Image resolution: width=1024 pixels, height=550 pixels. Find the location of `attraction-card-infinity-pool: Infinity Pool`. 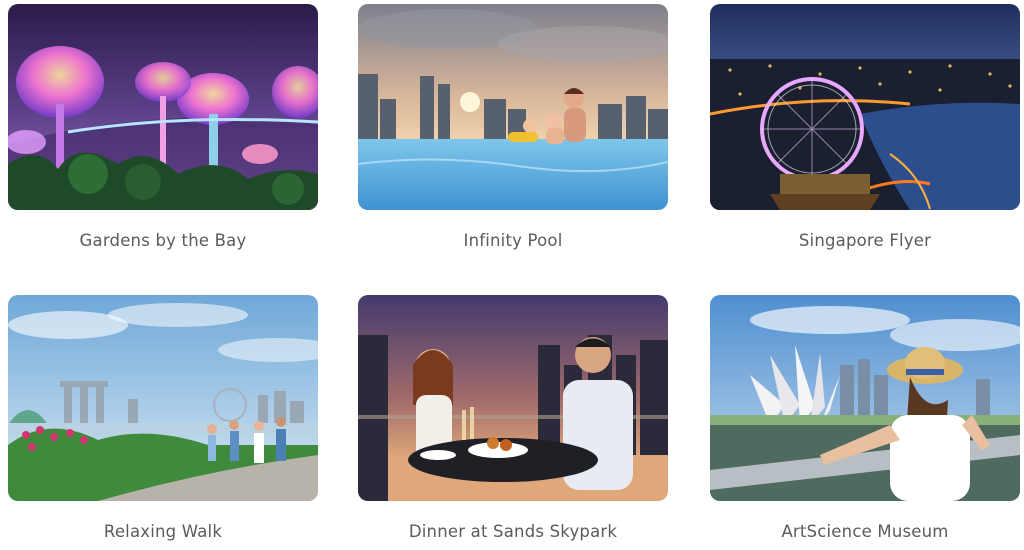

attraction-card-infinity-pool: Infinity Pool is located at coordinates (513, 127).